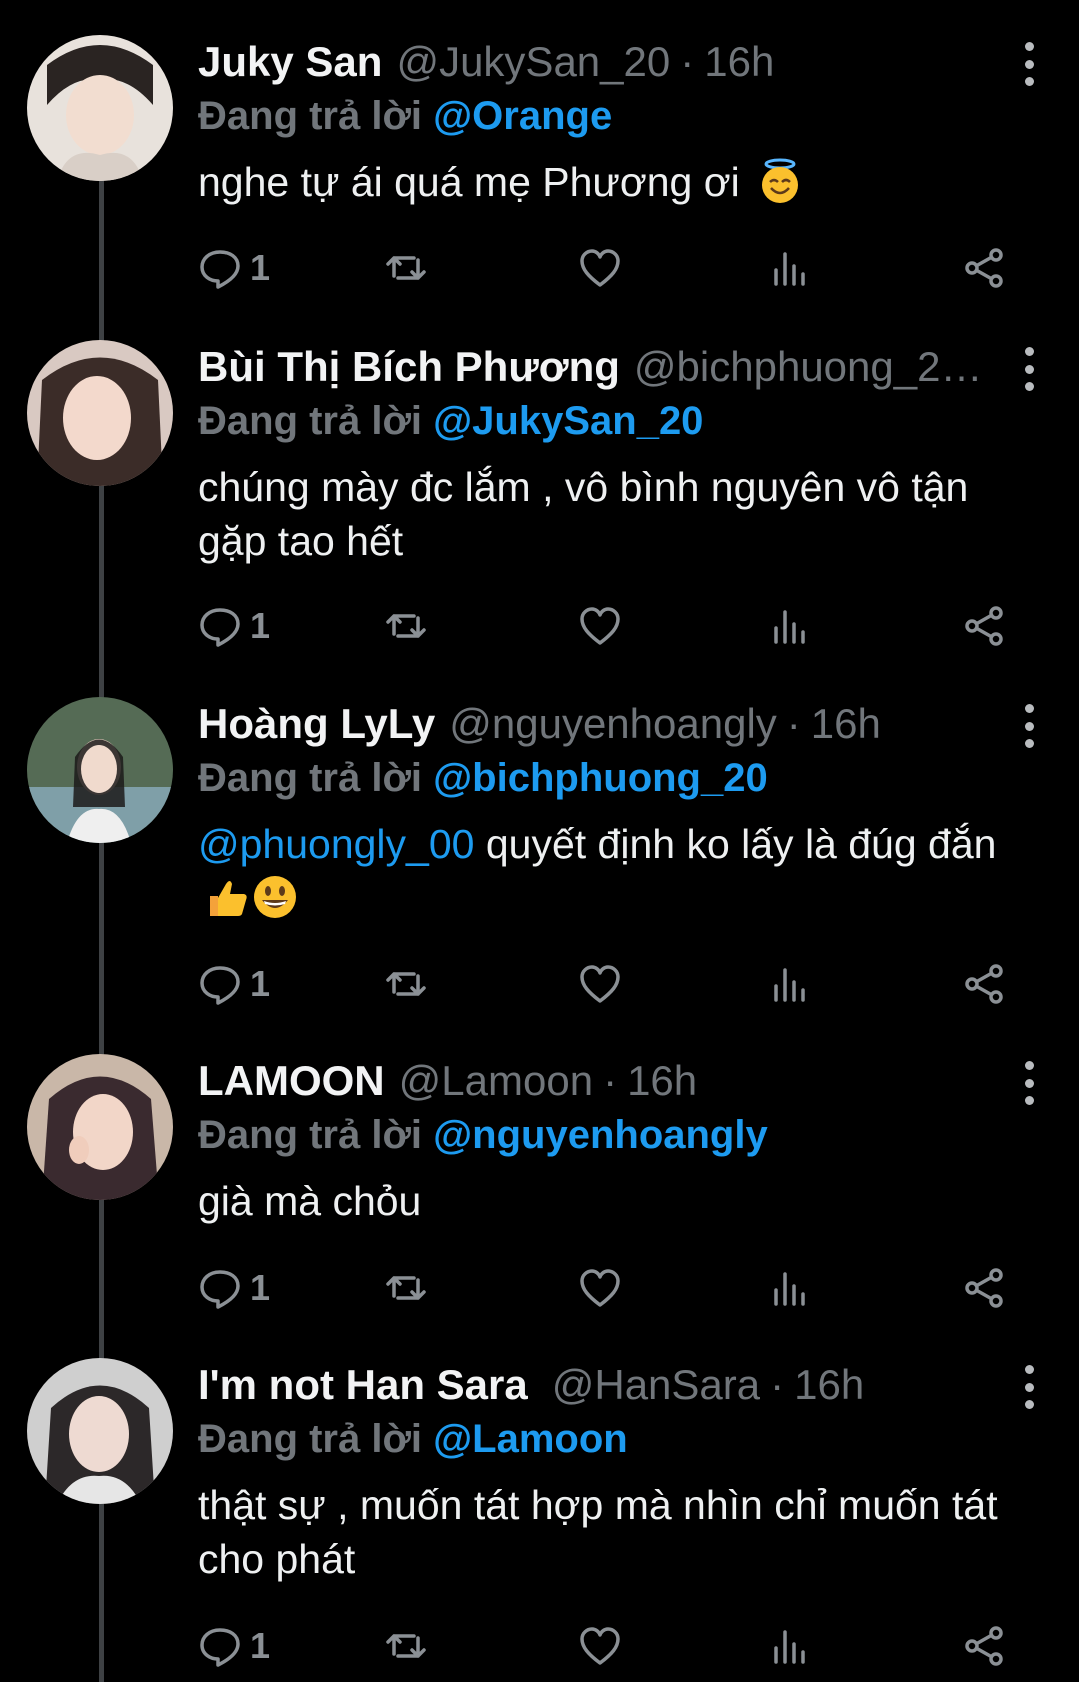 The image size is (1079, 1682). I want to click on tweet-header: I'm not Han Sara @HanSara · 16h, so click(603, 1385).